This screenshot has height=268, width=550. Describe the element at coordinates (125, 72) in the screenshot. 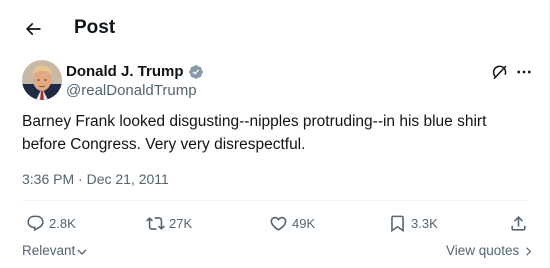

I see `author-name: Donald J. Trump` at that location.